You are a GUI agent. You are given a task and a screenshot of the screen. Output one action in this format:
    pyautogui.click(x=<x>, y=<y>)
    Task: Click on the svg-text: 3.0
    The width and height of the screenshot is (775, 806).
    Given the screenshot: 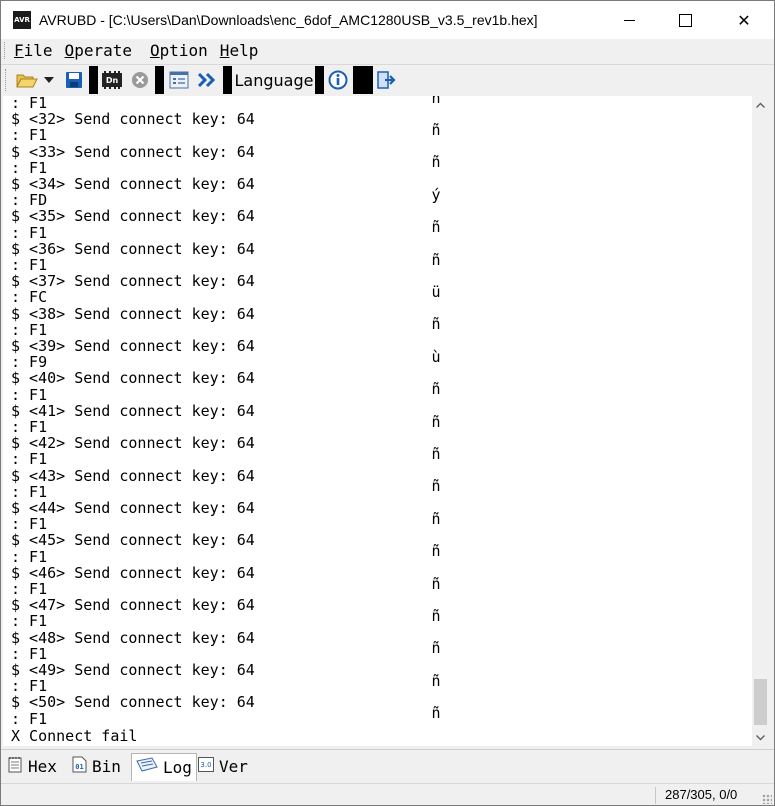 What is the action you would take?
    pyautogui.click(x=205, y=765)
    